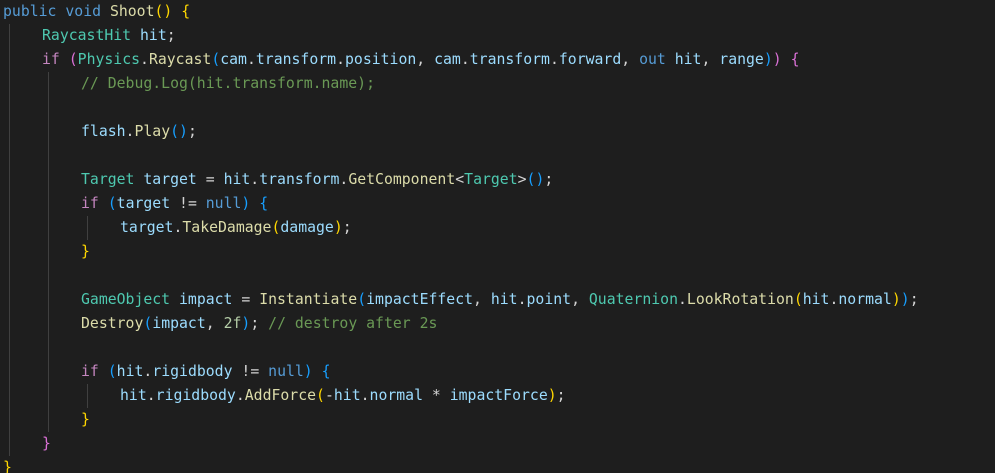 The height and width of the screenshot is (473, 995). I want to click on code-line: public void Shoot() {, so click(96, 12).